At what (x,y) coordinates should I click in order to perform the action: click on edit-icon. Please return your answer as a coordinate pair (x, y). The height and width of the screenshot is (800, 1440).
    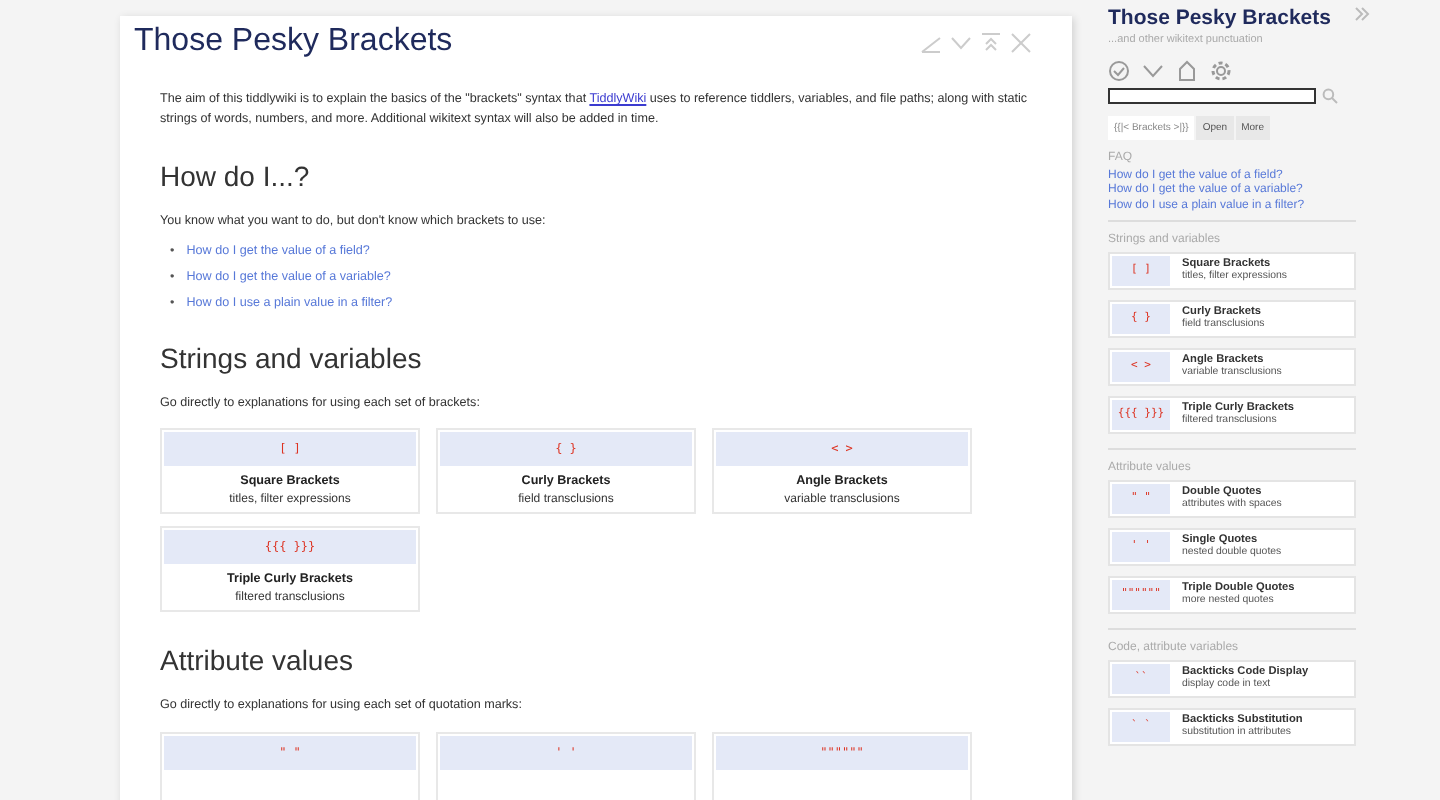
    Looking at the image, I should click on (931, 42).